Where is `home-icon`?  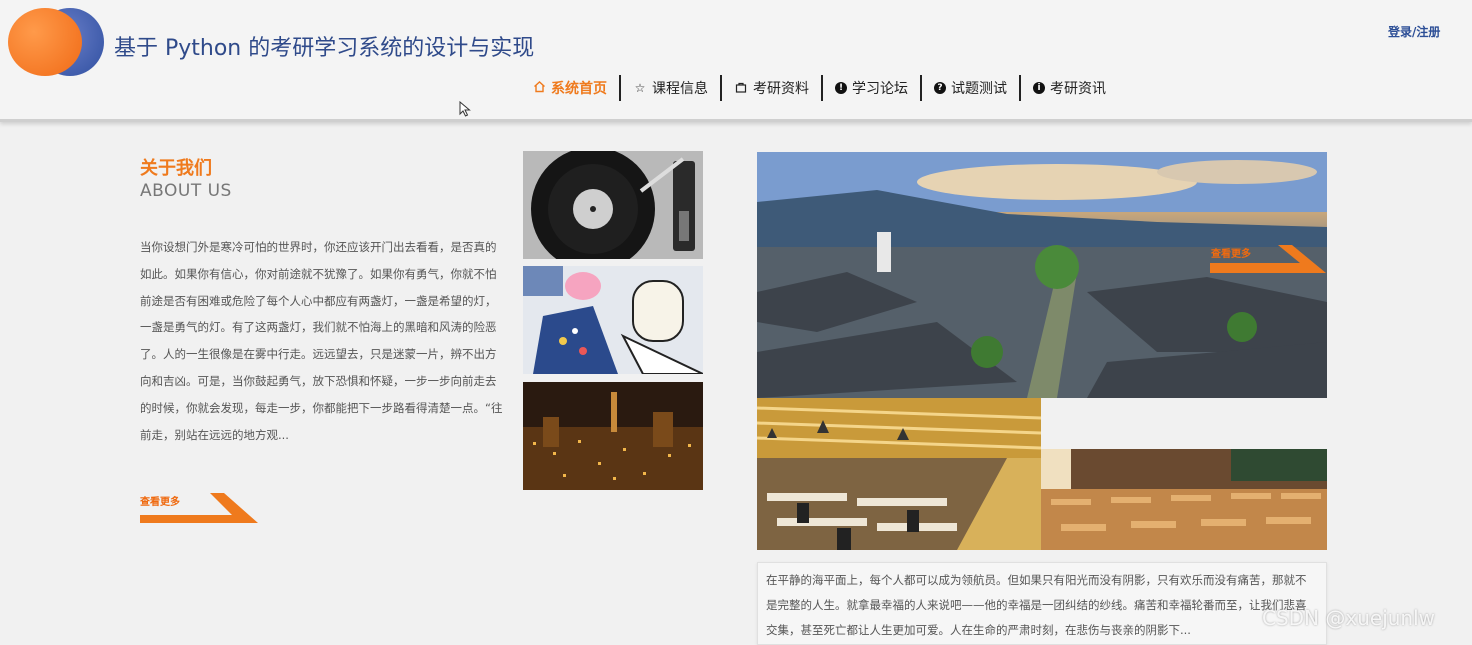 home-icon is located at coordinates (539, 88).